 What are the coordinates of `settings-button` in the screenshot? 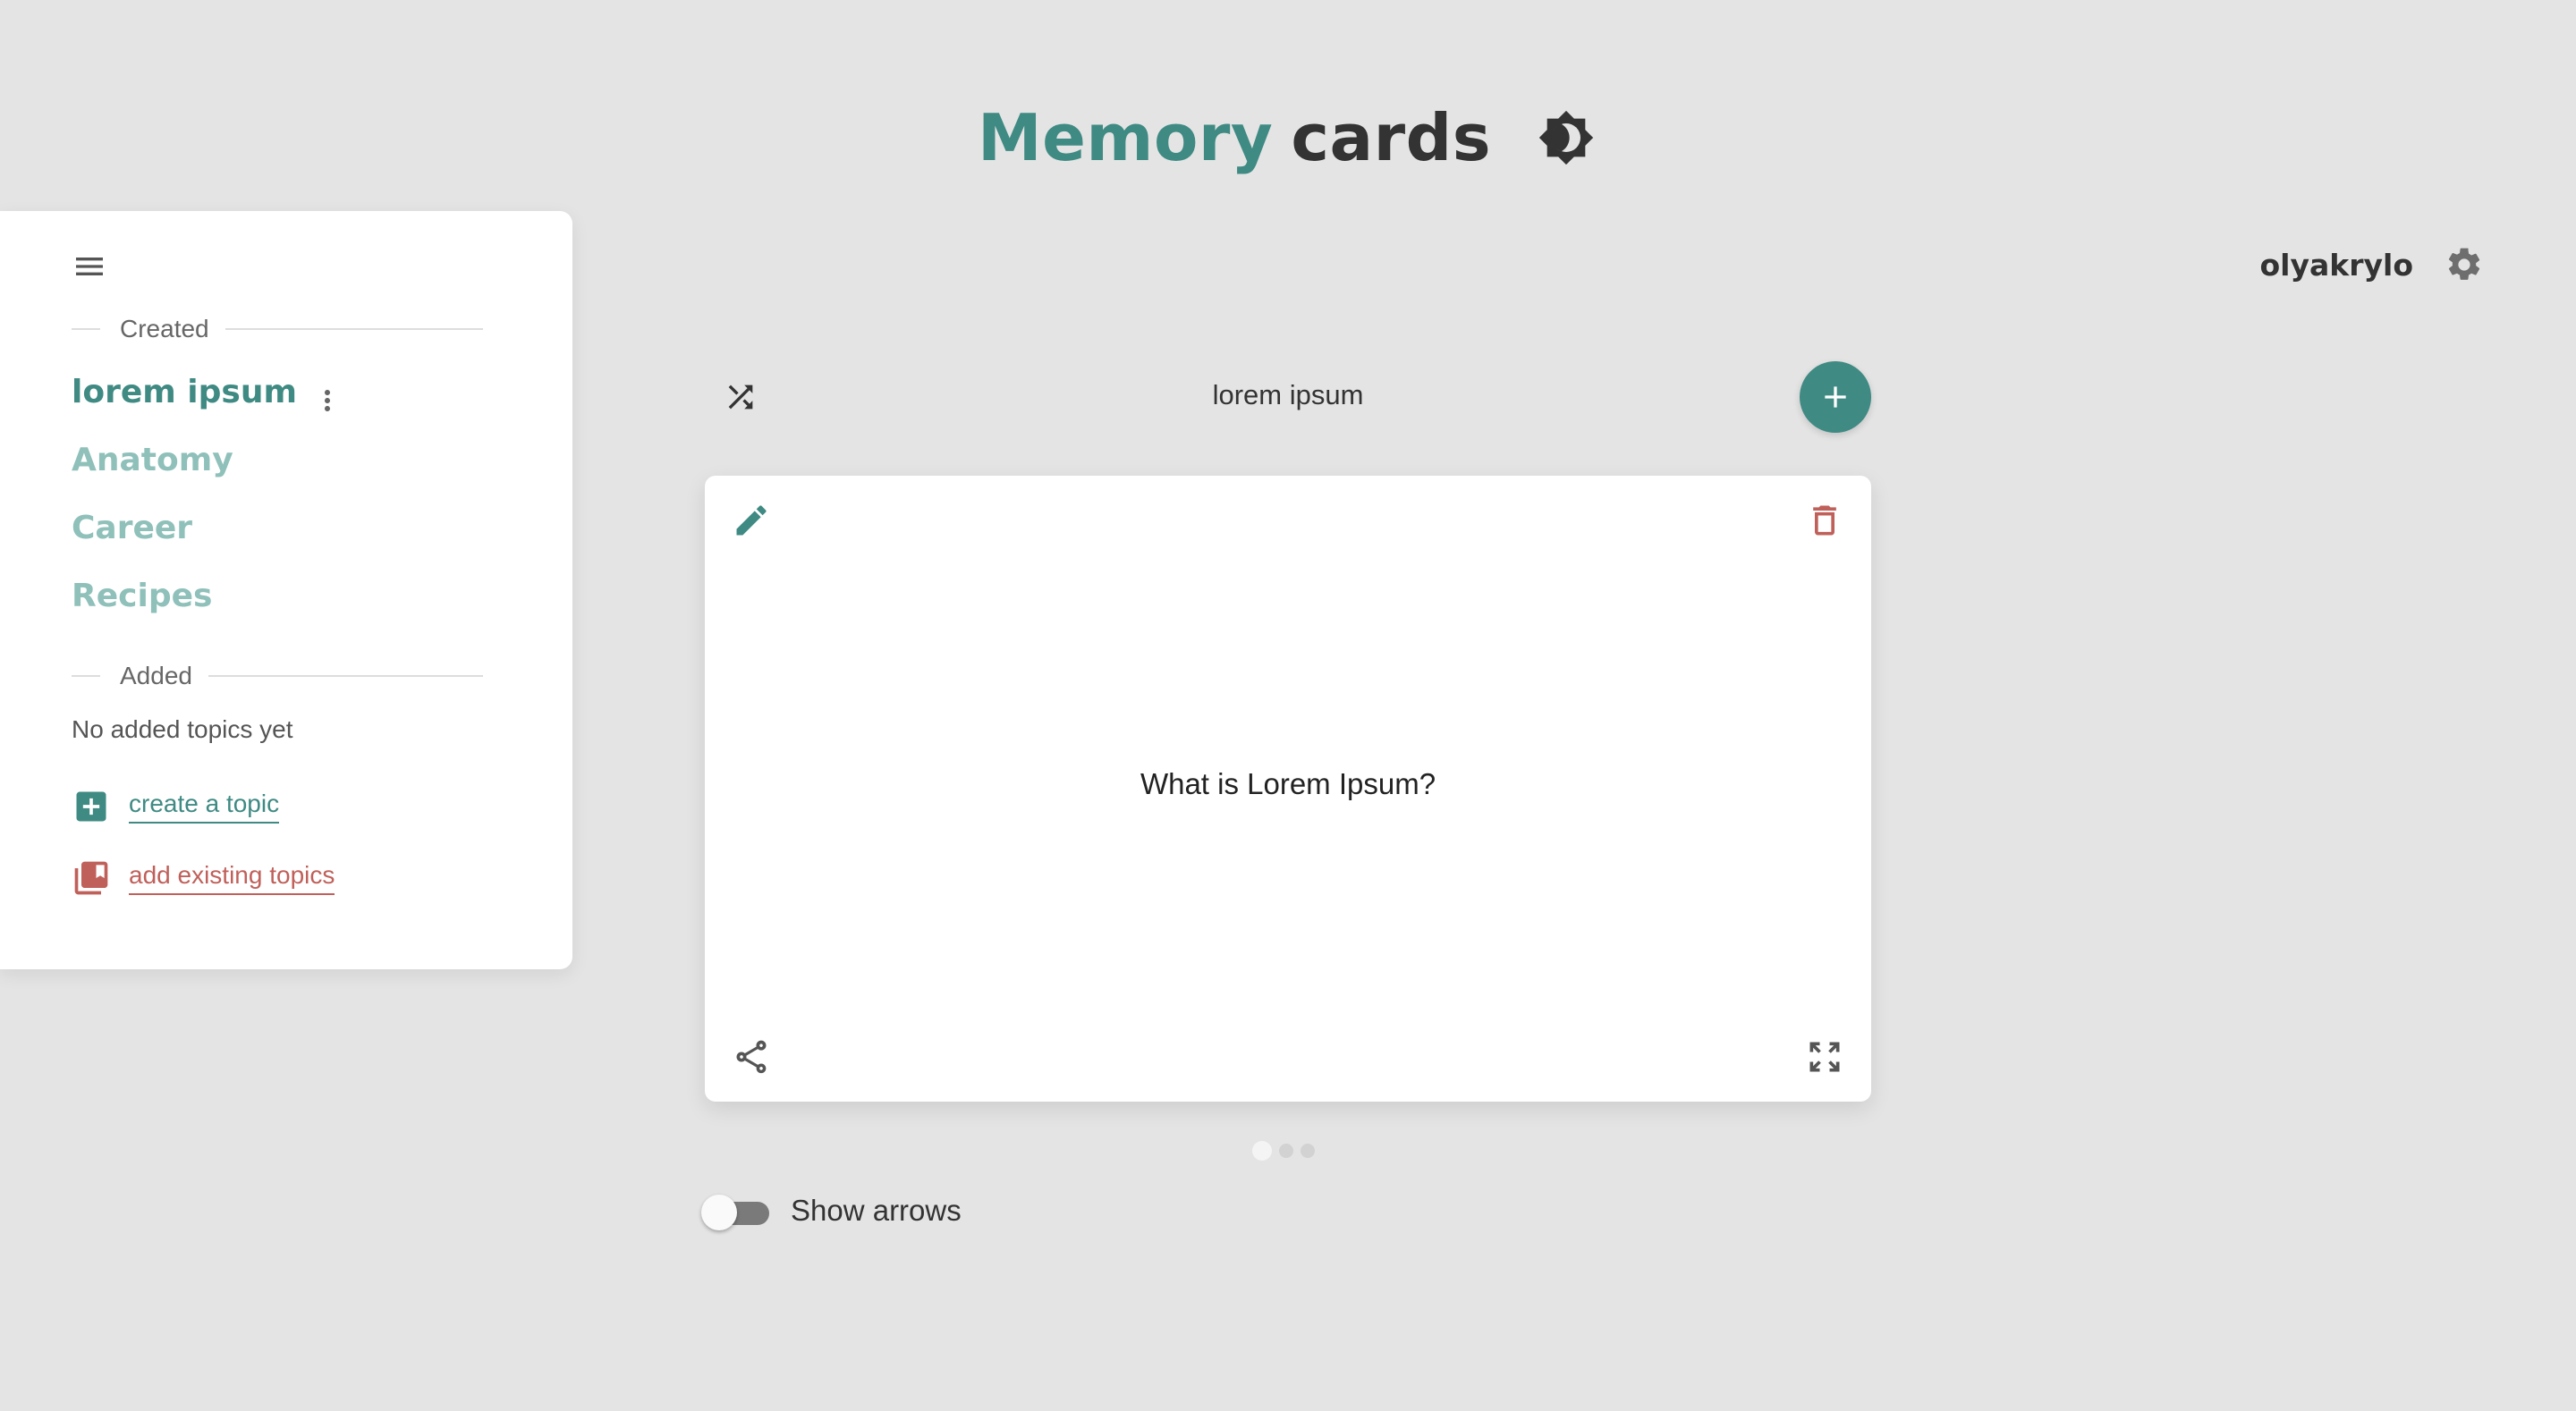 It's located at (2464, 264).